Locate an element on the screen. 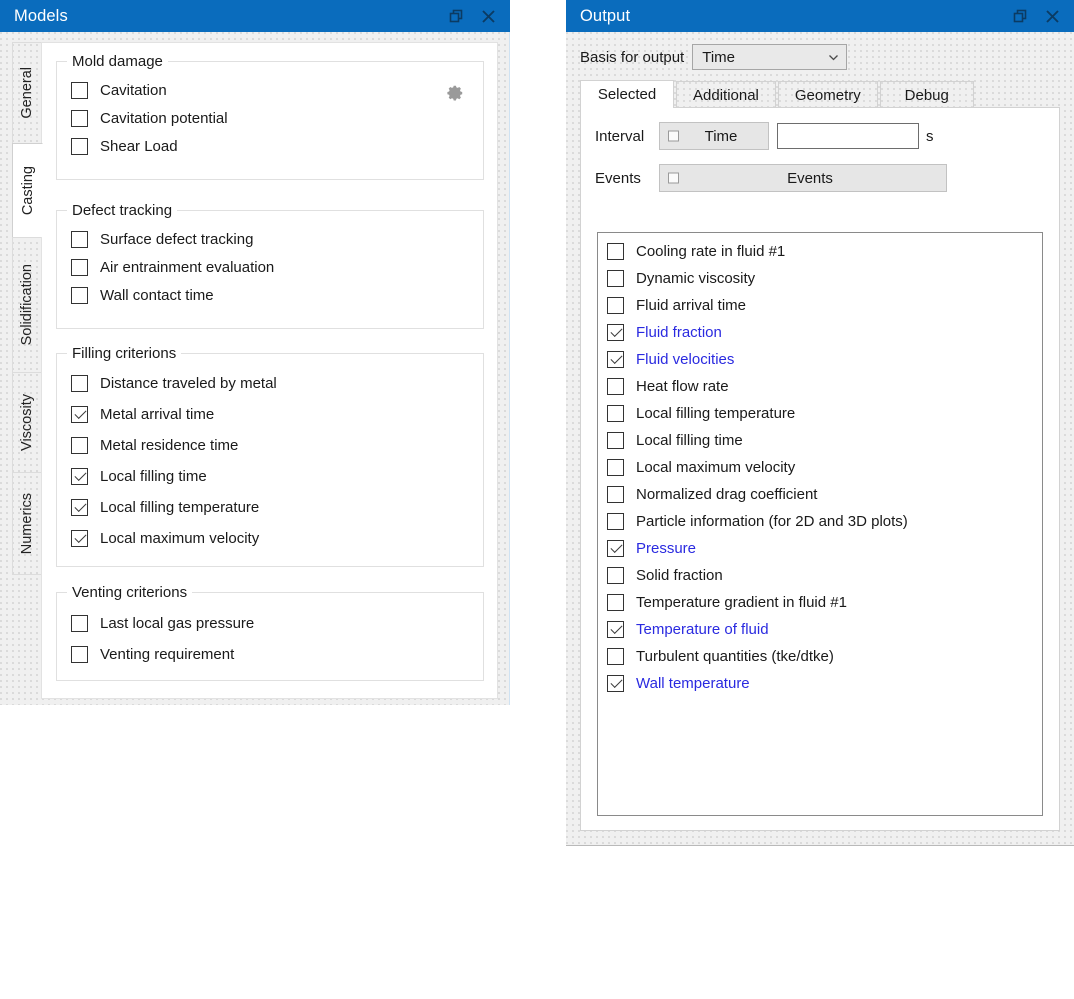  models-titlebar: Models is located at coordinates (255, 16).